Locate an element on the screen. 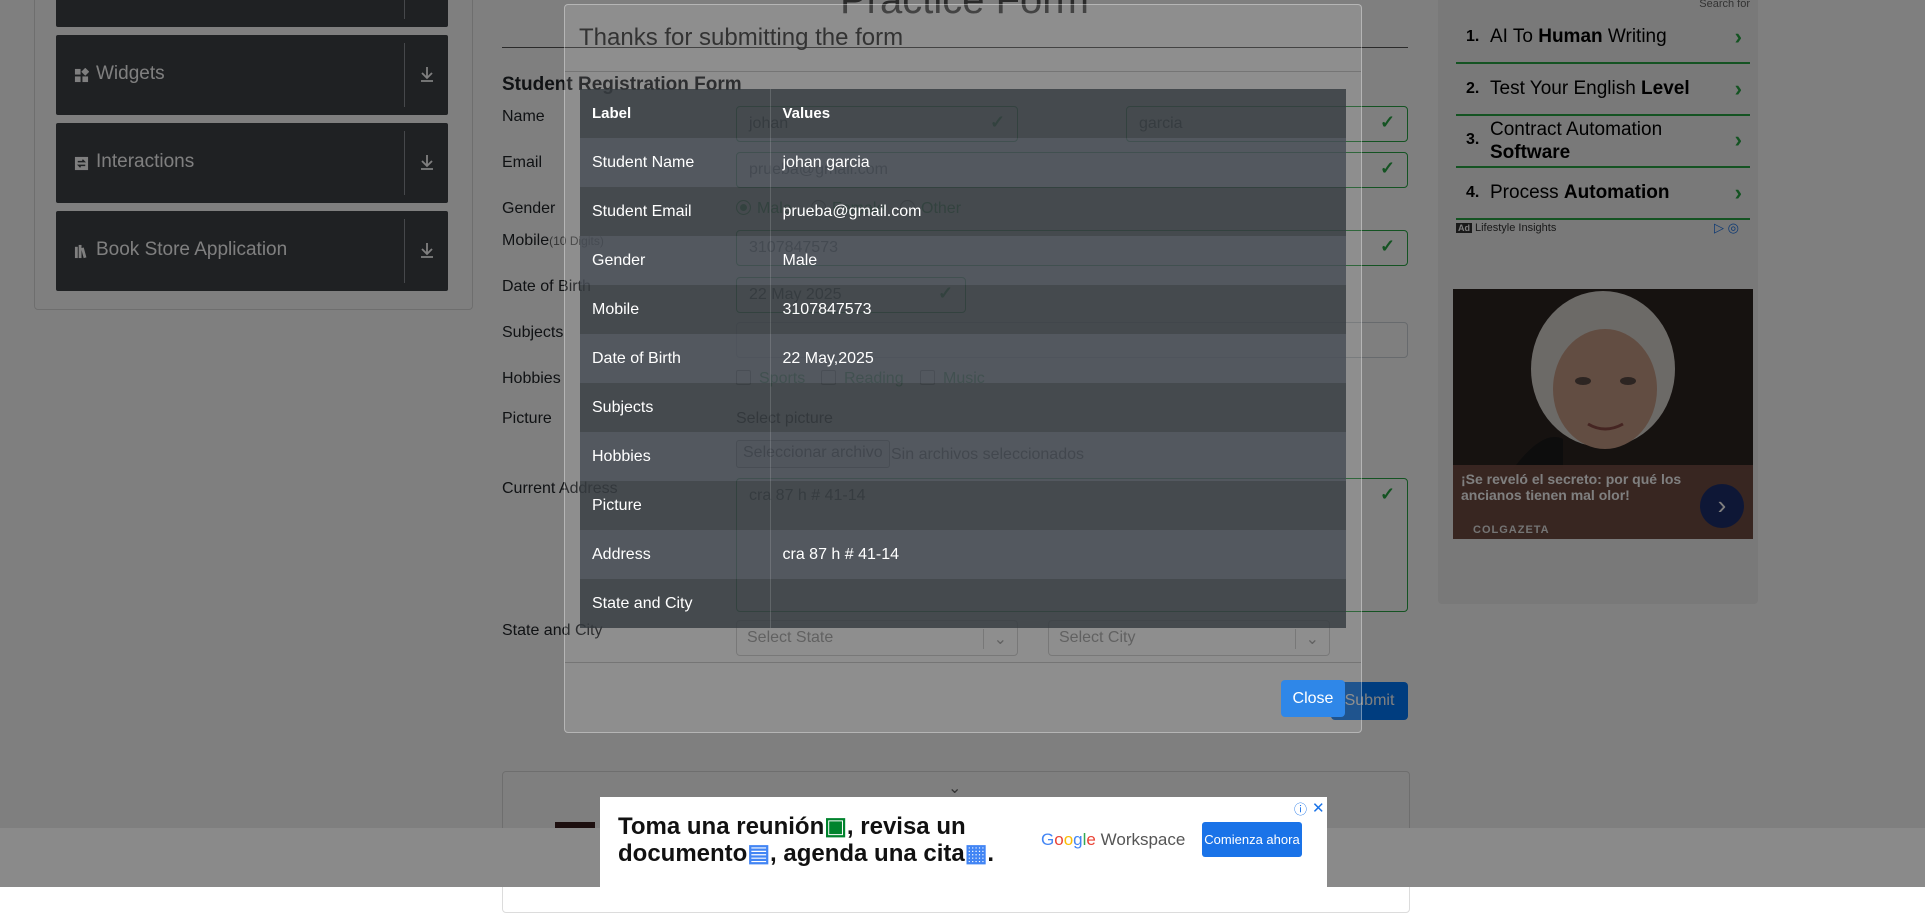 This screenshot has height=913, width=1925. cta-button: Comienza ahora is located at coordinates (1252, 839).